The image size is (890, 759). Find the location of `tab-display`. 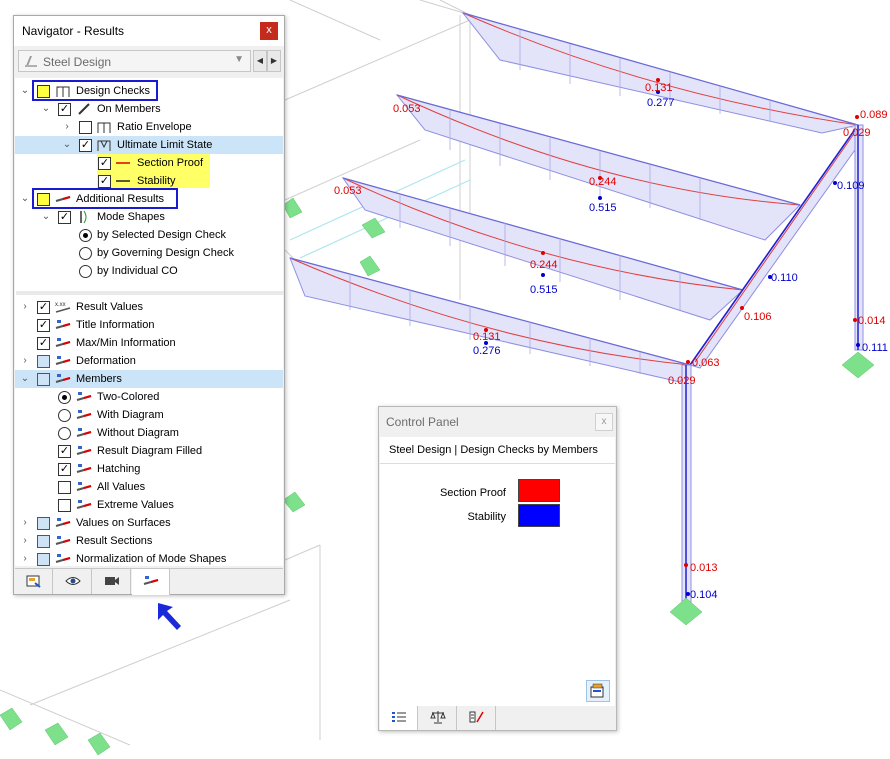

tab-display is located at coordinates (73, 581).